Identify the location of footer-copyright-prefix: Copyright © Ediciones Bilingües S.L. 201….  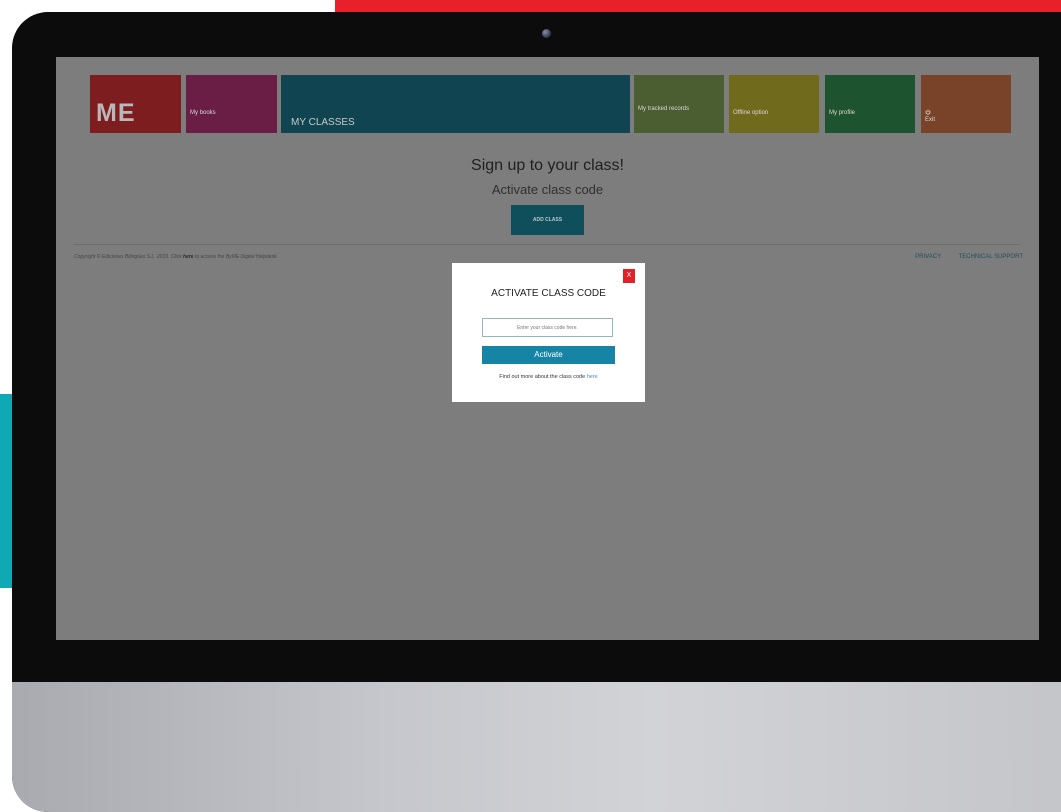
(128, 257).